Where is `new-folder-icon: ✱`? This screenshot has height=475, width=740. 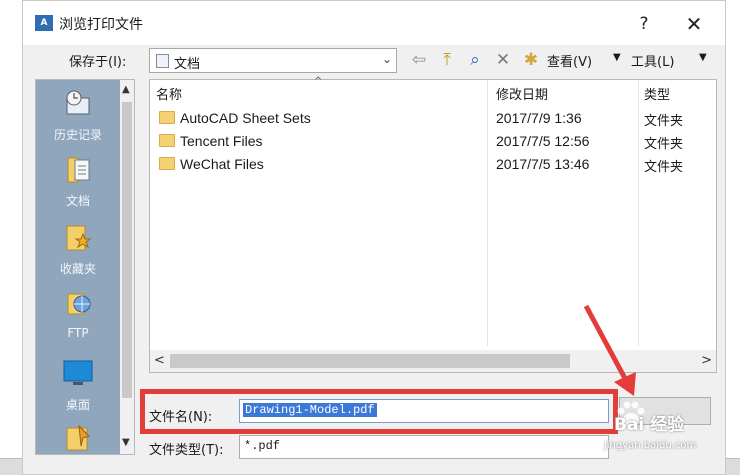
new-folder-icon: ✱ is located at coordinates (531, 60).